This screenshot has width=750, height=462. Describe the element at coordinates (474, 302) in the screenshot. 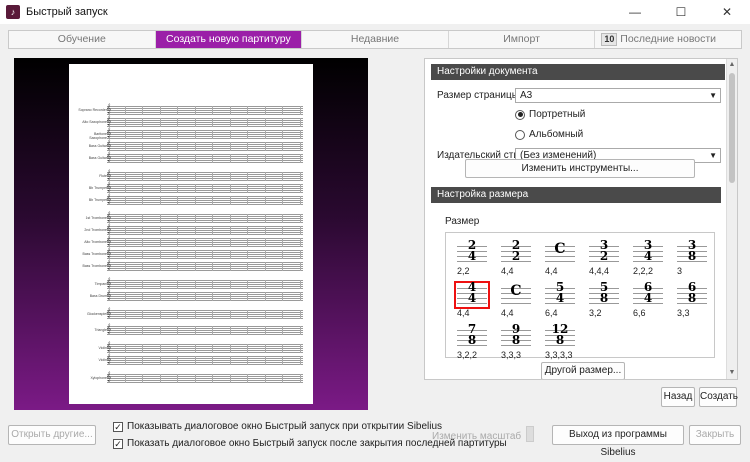

I see `time-signature-option-selected: 4 4 4,4` at that location.